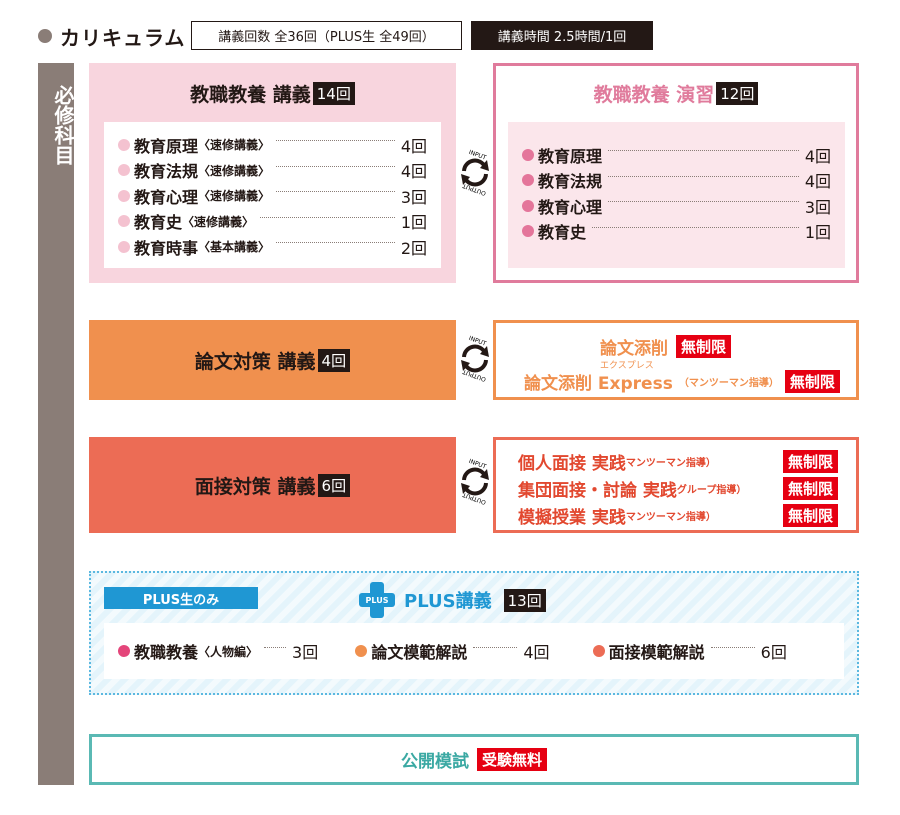 The width and height of the screenshot is (900, 815). Describe the element at coordinates (572, 464) in the screenshot. I see `item-name: 個人面接 実践` at that location.